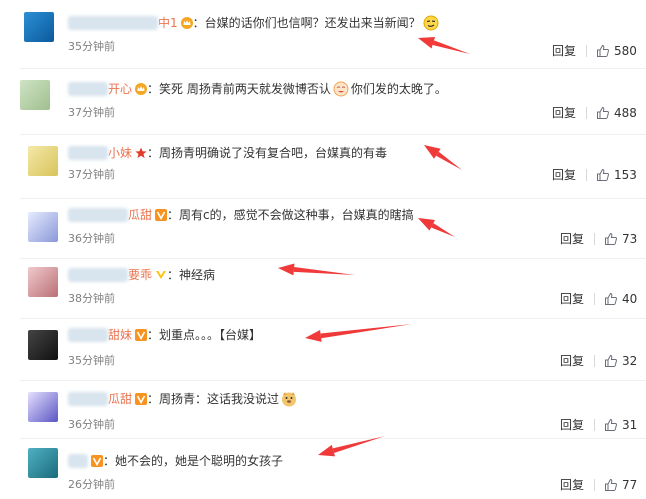 The width and height of the screenshot is (646, 499). Describe the element at coordinates (191, 275) in the screenshot. I see `comment-text: ：神经病` at that location.